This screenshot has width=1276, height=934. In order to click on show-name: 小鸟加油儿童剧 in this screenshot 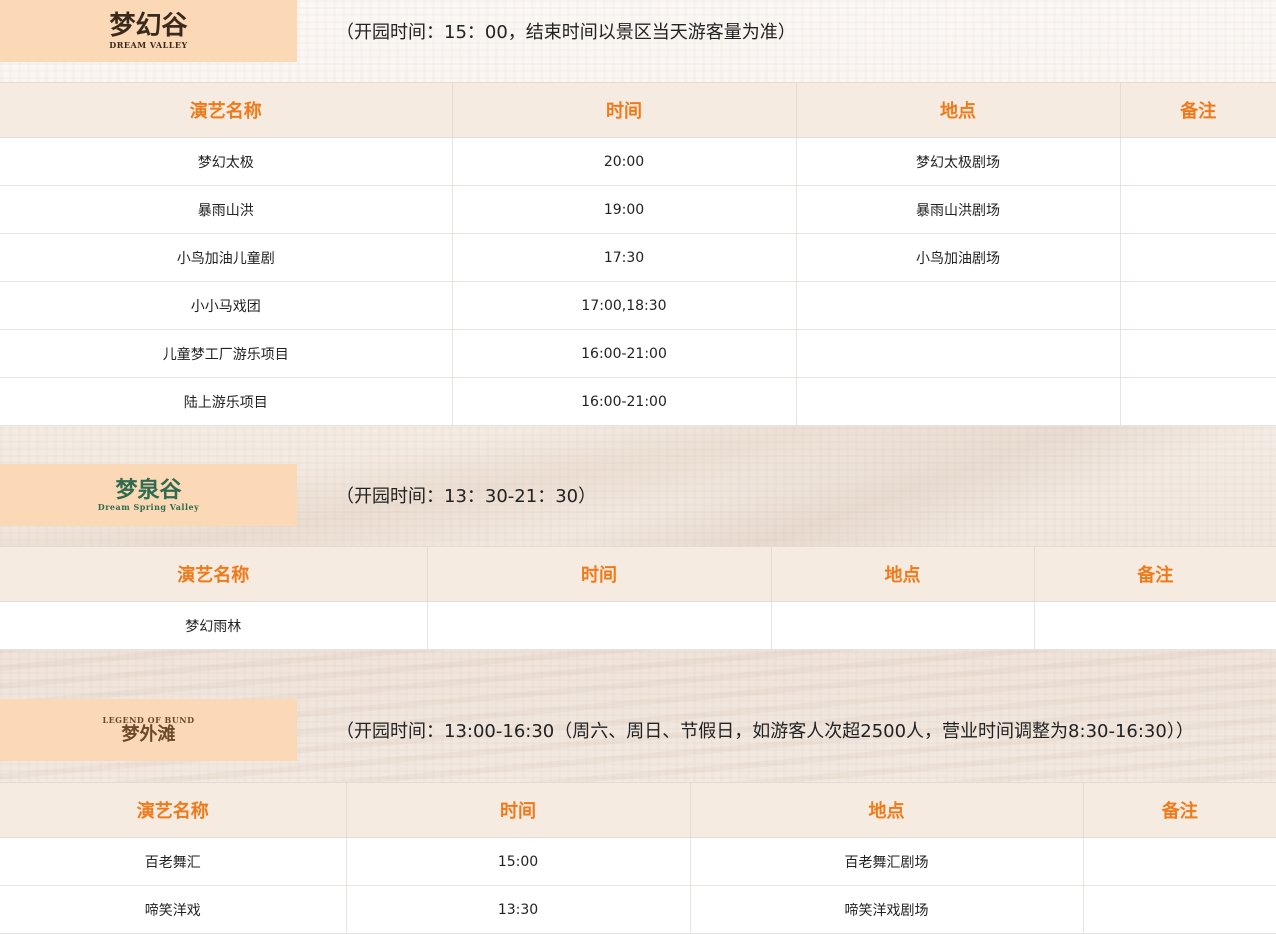, I will do `click(226, 257)`.